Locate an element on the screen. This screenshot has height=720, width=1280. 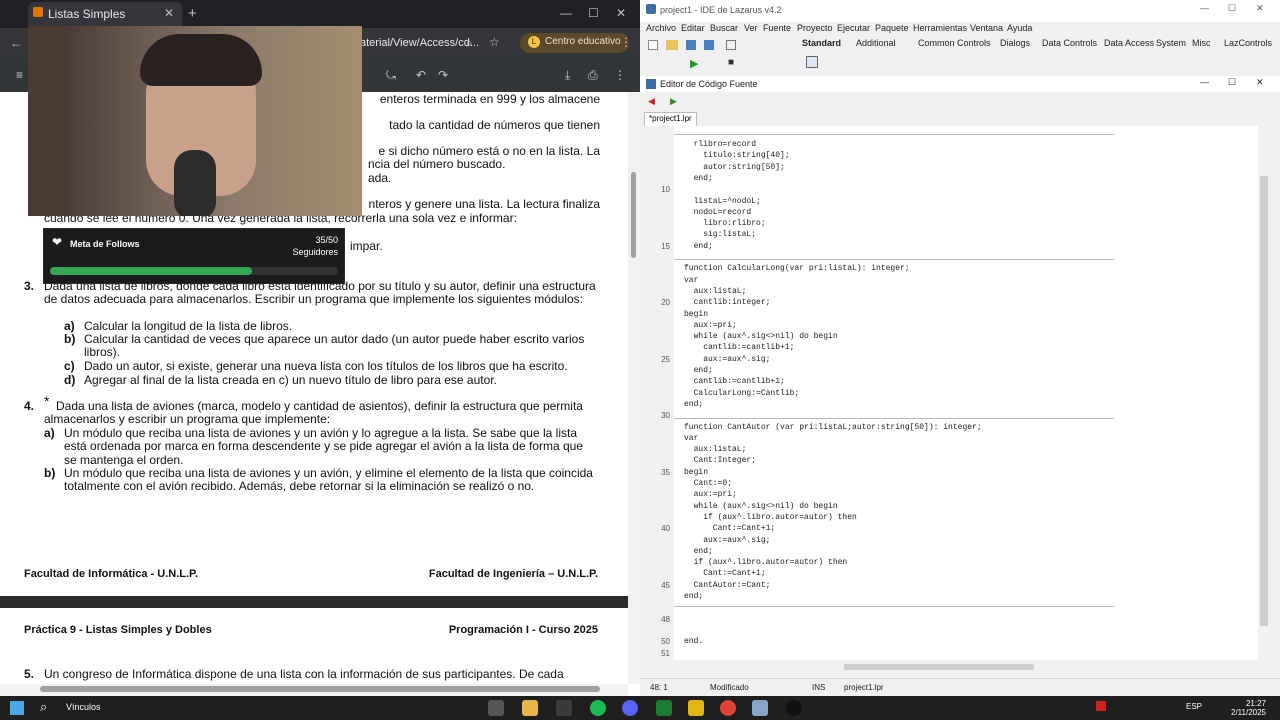
page-separator is located at coordinates (314, 602).